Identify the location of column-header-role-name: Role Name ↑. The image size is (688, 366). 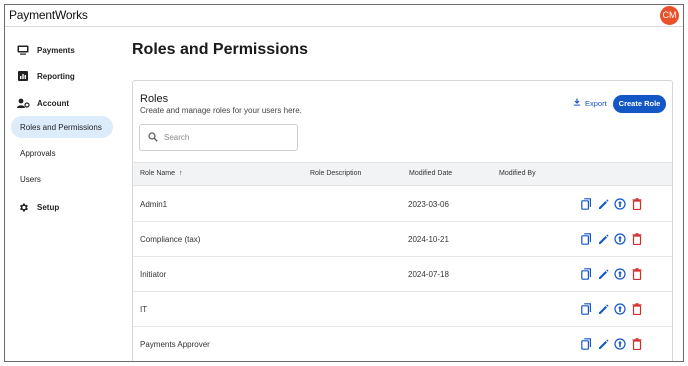
(161, 173).